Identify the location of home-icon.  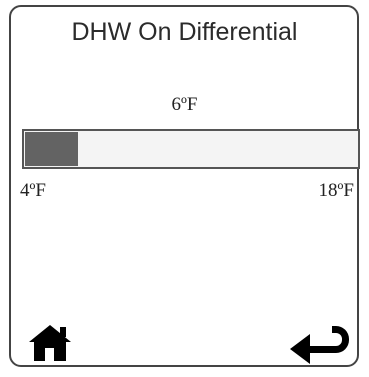
(50, 343).